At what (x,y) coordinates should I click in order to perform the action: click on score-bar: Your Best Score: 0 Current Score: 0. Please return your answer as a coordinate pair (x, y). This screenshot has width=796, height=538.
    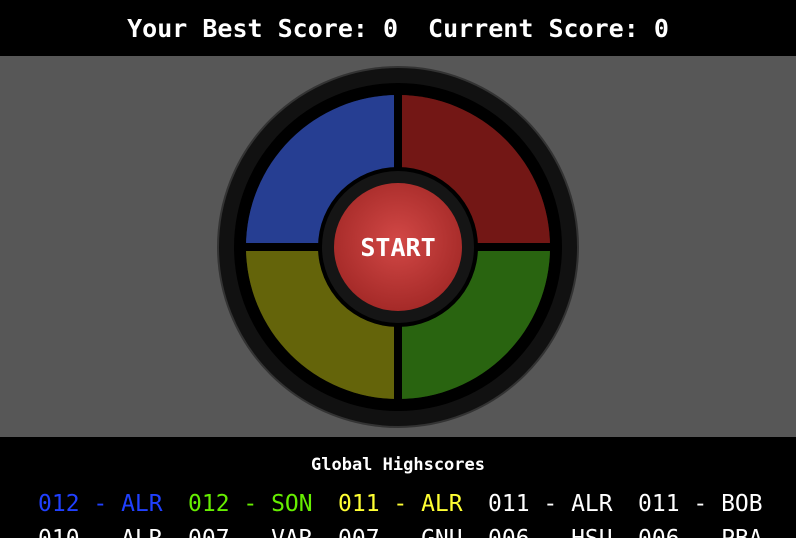
    Looking at the image, I should click on (398, 28).